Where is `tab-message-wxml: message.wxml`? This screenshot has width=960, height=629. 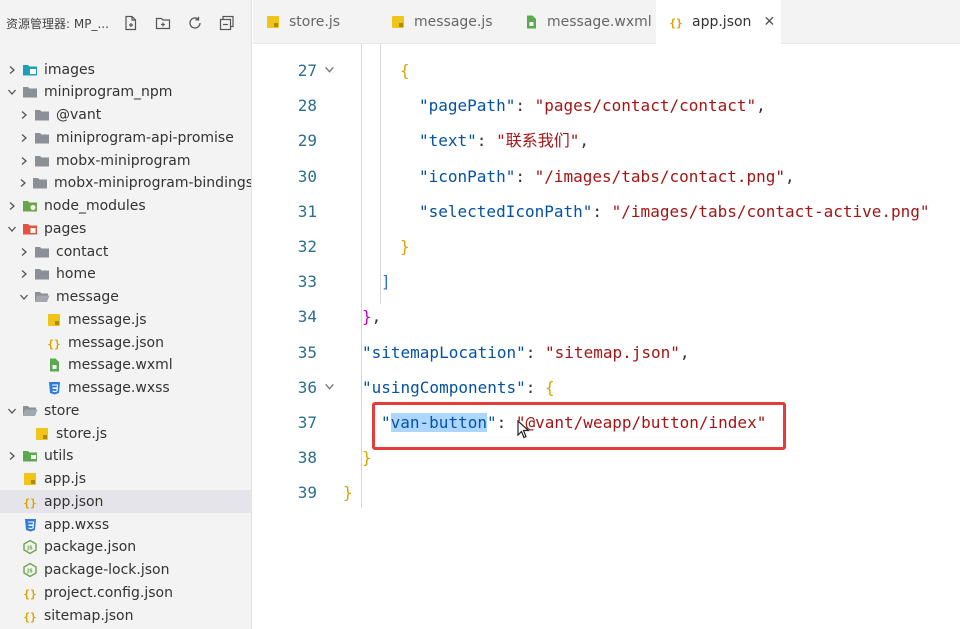 tab-message-wxml: message.wxml is located at coordinates (583, 22).